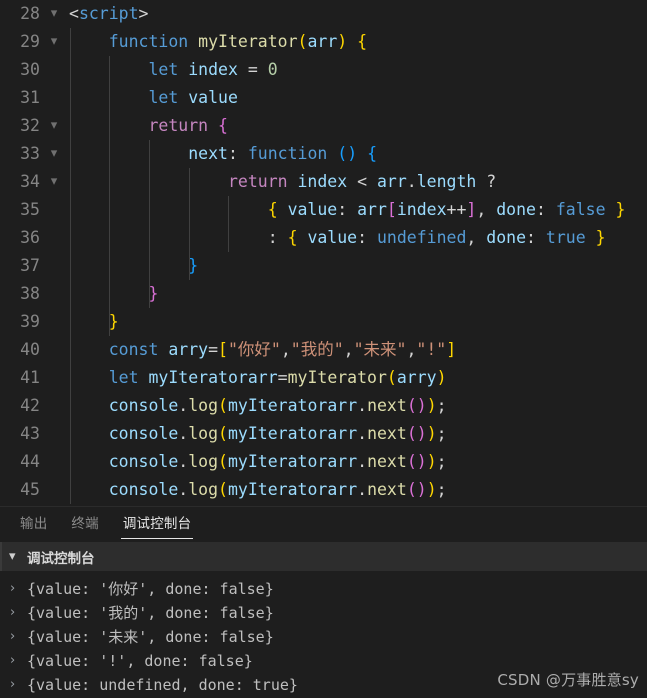 This screenshot has width=647, height=698. What do you see at coordinates (30, 41) in the screenshot?
I see `line-number: 29` at bounding box center [30, 41].